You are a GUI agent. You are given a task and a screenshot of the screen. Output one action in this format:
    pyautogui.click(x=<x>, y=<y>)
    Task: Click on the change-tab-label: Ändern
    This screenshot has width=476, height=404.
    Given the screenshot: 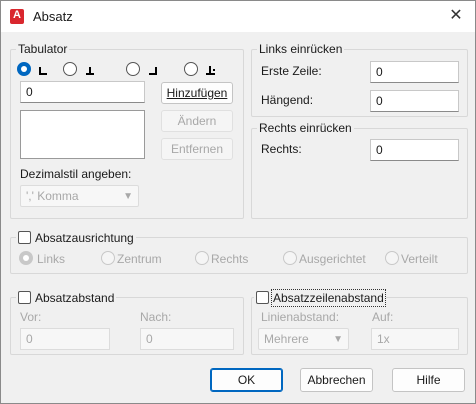 What is the action you would take?
    pyautogui.click(x=197, y=121)
    